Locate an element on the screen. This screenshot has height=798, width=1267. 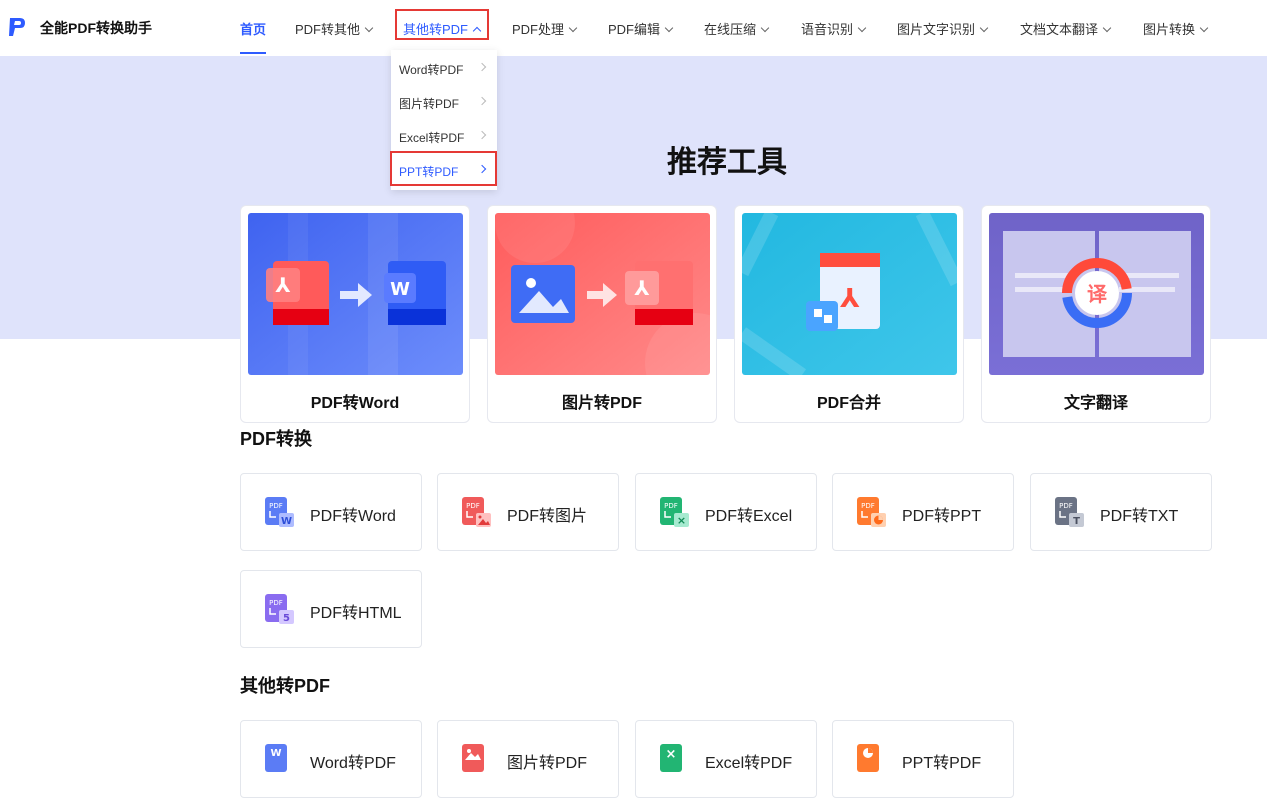
nav-pdf-to-other: PDF转其他 is located at coordinates (334, 28).